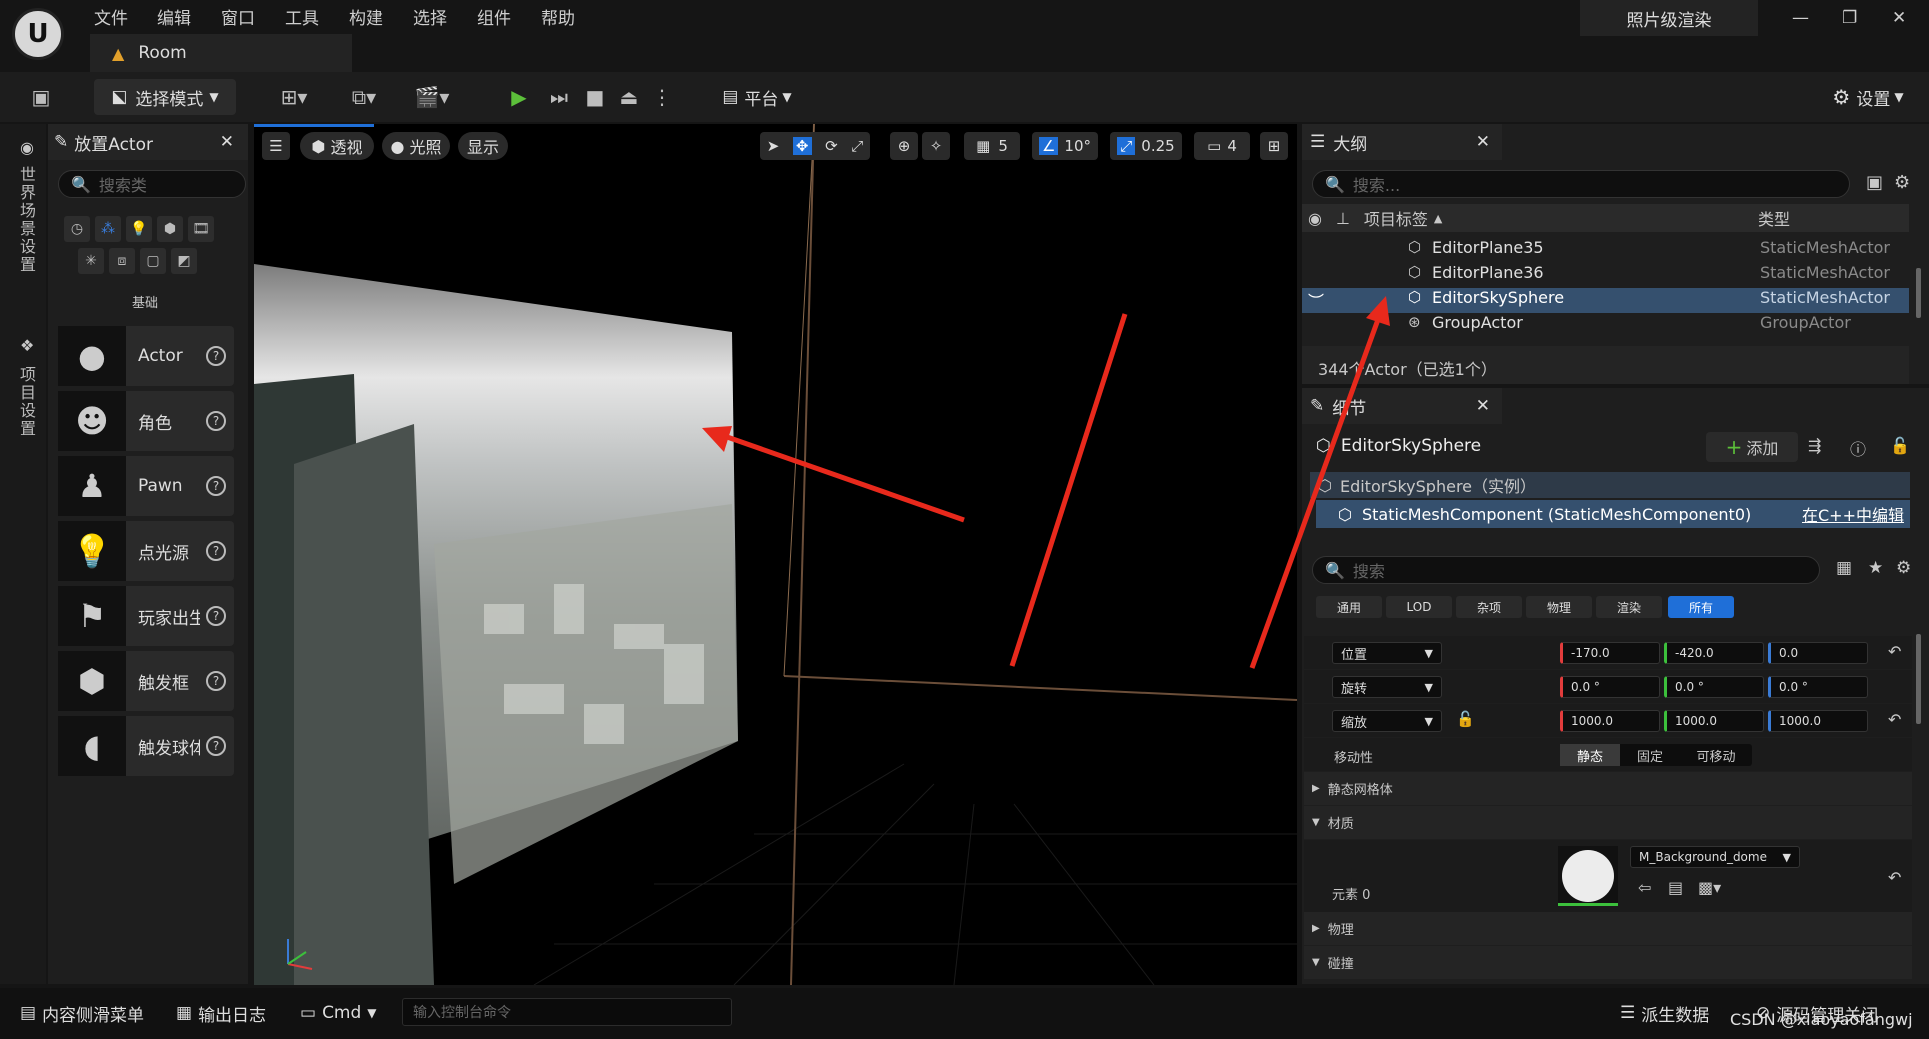 Image resolution: width=1929 pixels, height=1039 pixels. I want to click on section-static-mesh: ▶ 静态网格体, so click(1608, 788).